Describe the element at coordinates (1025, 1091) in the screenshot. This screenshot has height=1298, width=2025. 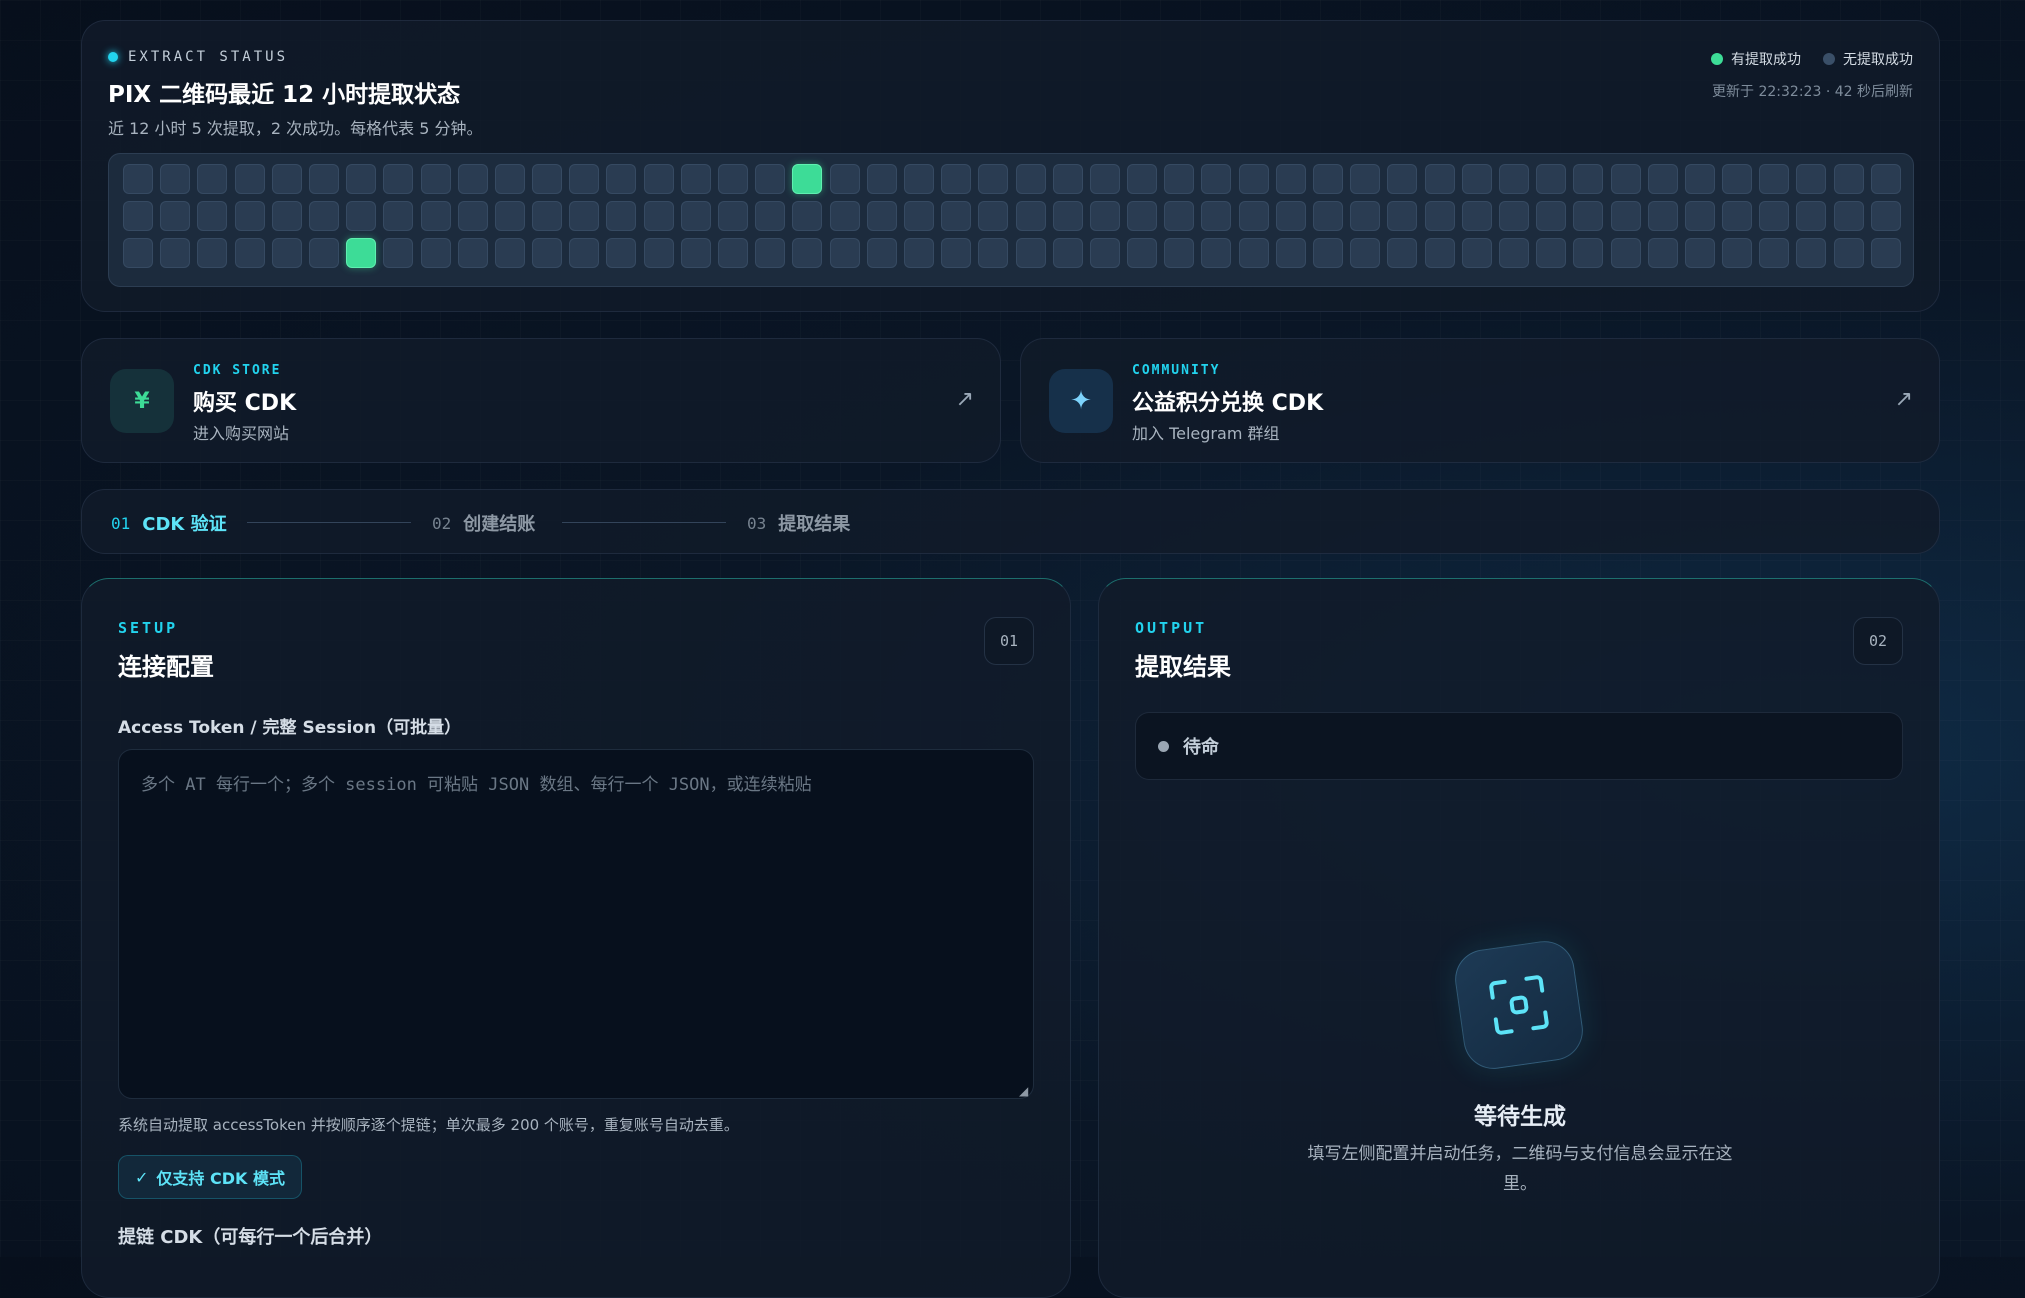
I see `resize-handle-icon: ◢` at that location.